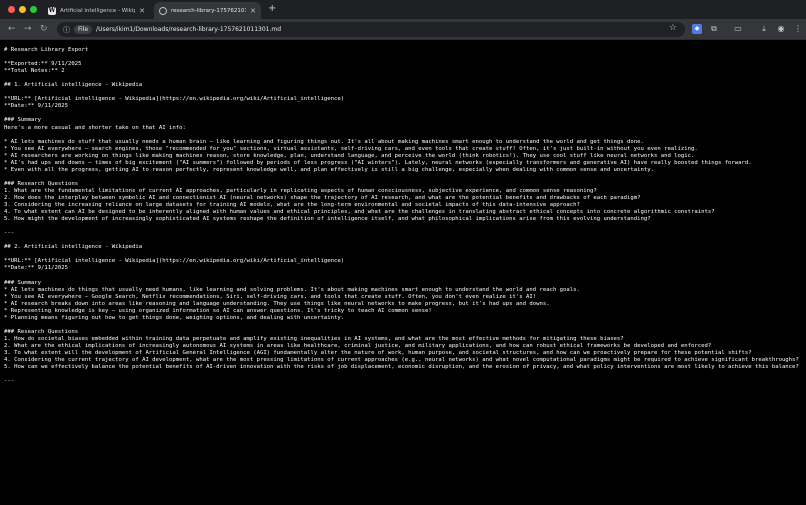 The height and width of the screenshot is (505, 806). I want to click on document-line: **Total Notes:** 2, so click(34, 71).